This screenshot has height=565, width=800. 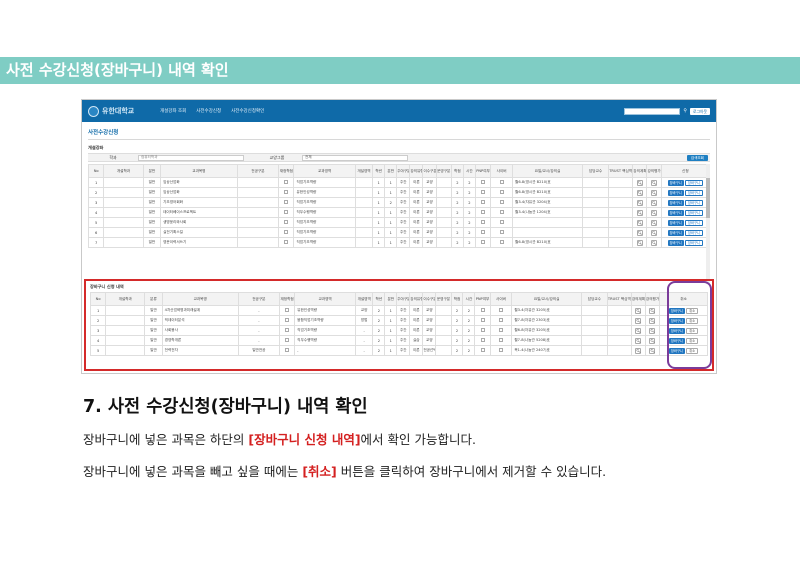 What do you see at coordinates (708, 224) in the screenshot?
I see `scrollbar` at bounding box center [708, 224].